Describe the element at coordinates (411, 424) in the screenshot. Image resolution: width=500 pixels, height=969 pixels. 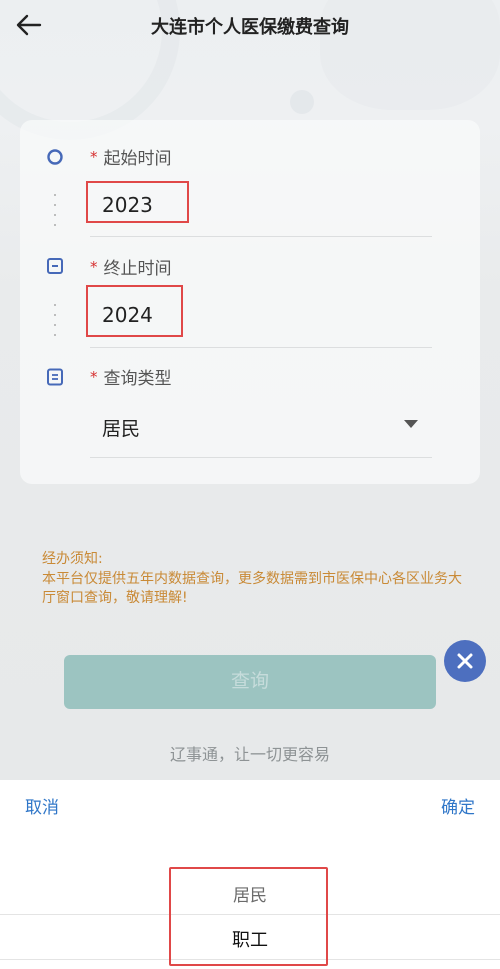
I see `chevron-down-icon` at that location.